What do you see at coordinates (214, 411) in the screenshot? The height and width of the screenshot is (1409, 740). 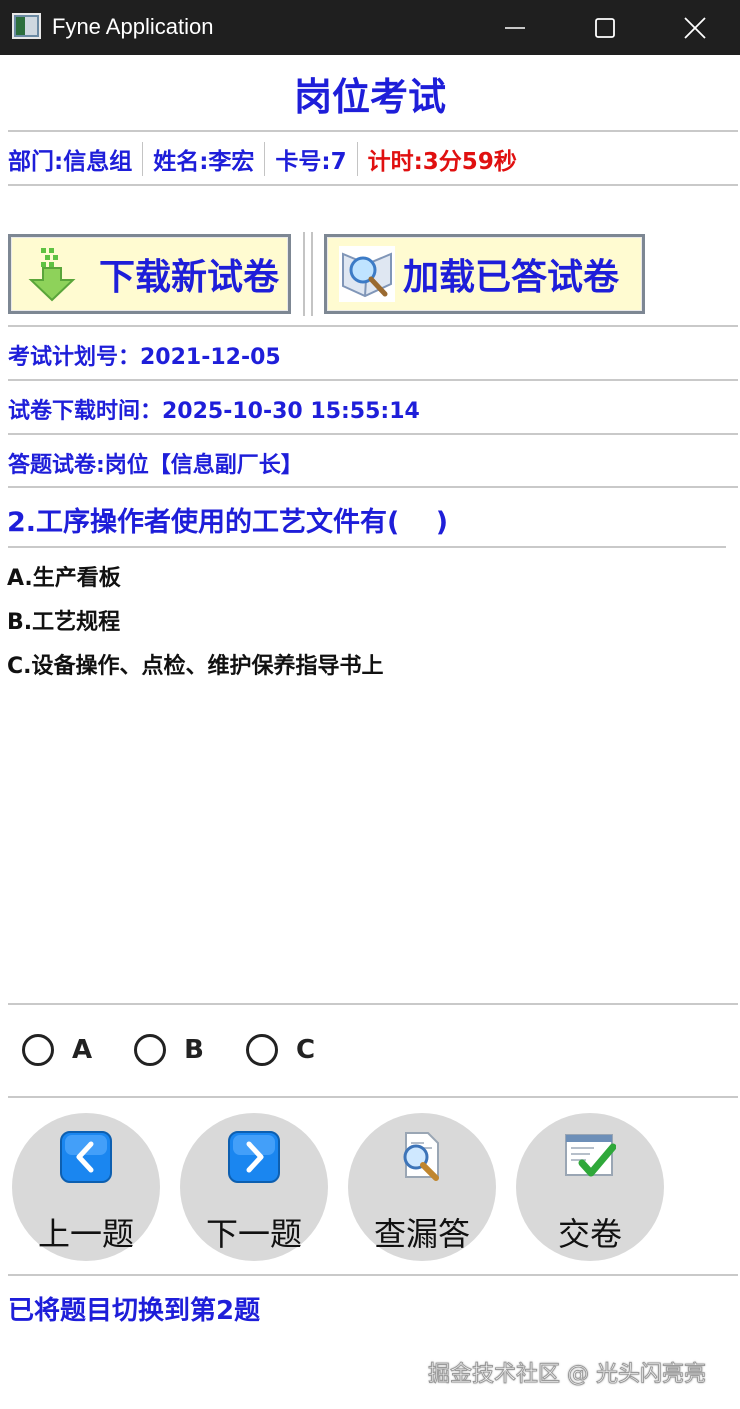 I see `paper-download-time: 试卷下载时间：2025-10-30 15:55:14` at bounding box center [214, 411].